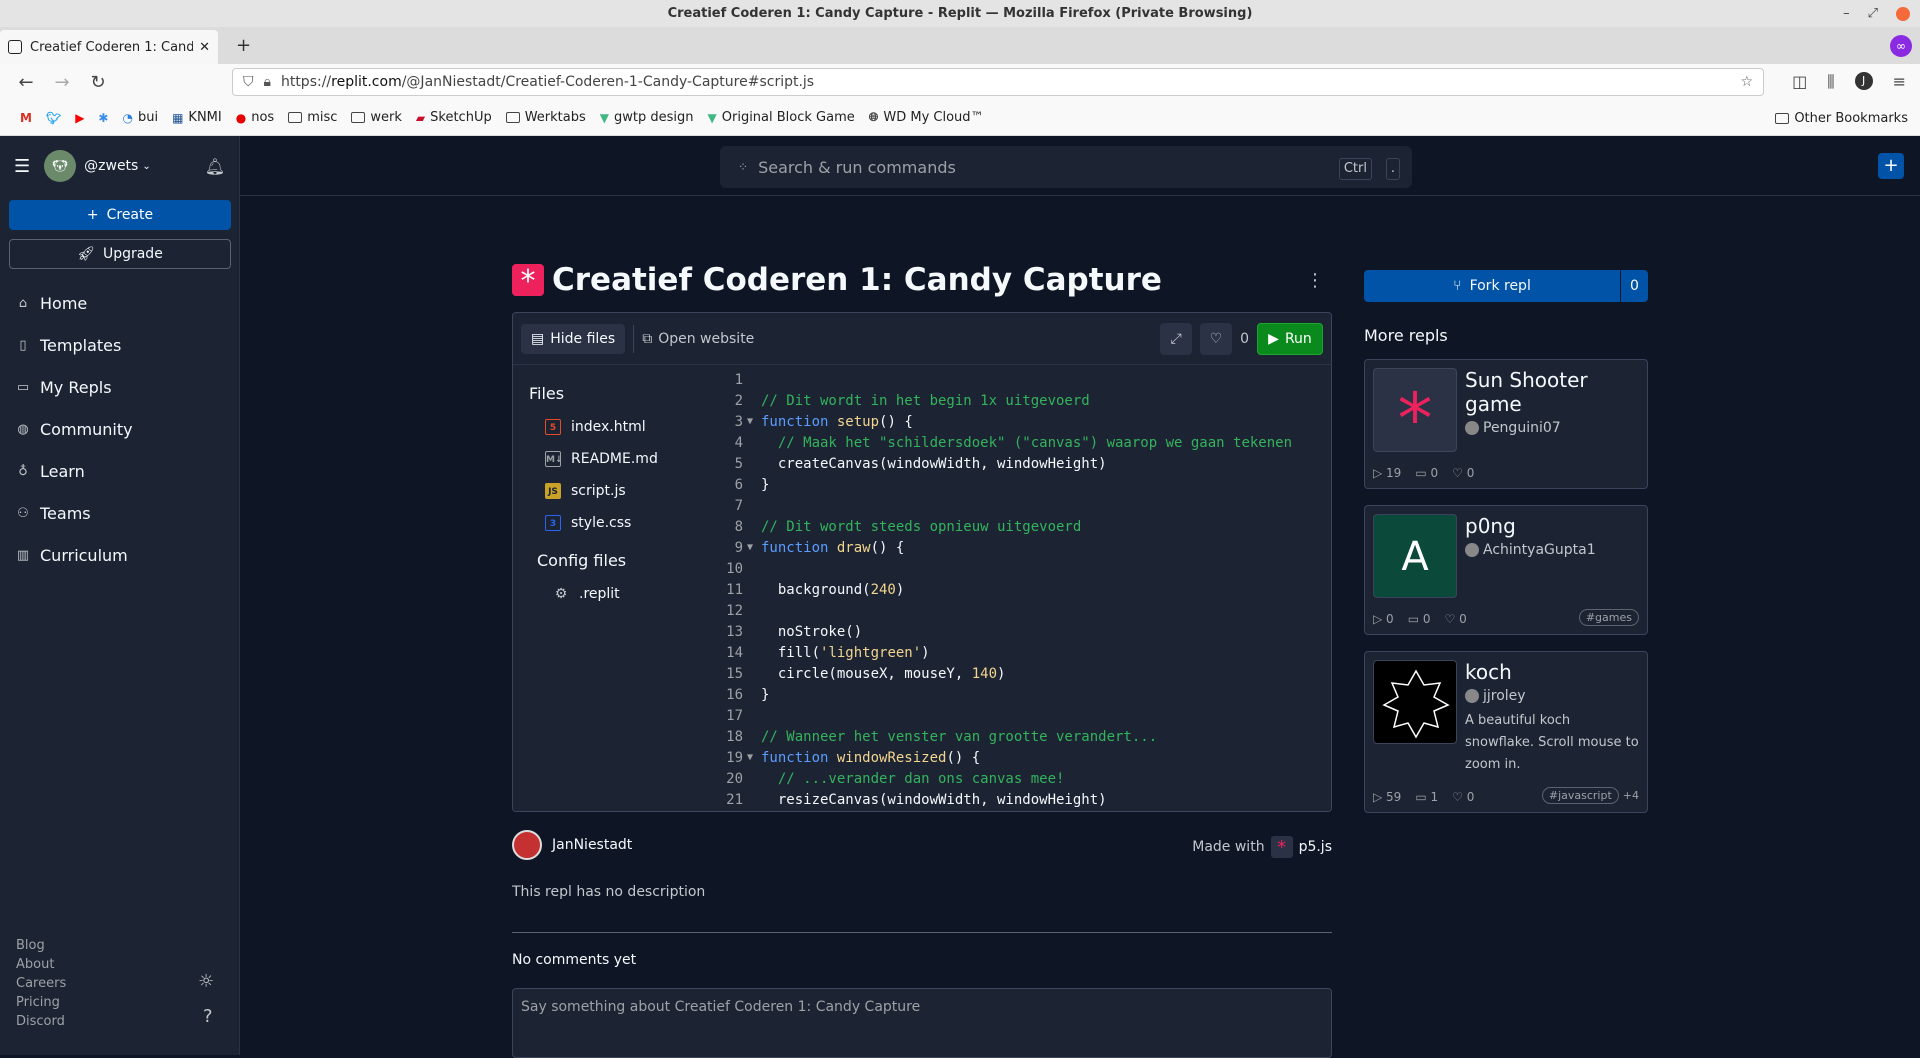 This screenshot has width=1920, height=1058. What do you see at coordinates (781, 117) in the screenshot?
I see `bookmark-original-block-game: ▼ Original Block Game` at bounding box center [781, 117].